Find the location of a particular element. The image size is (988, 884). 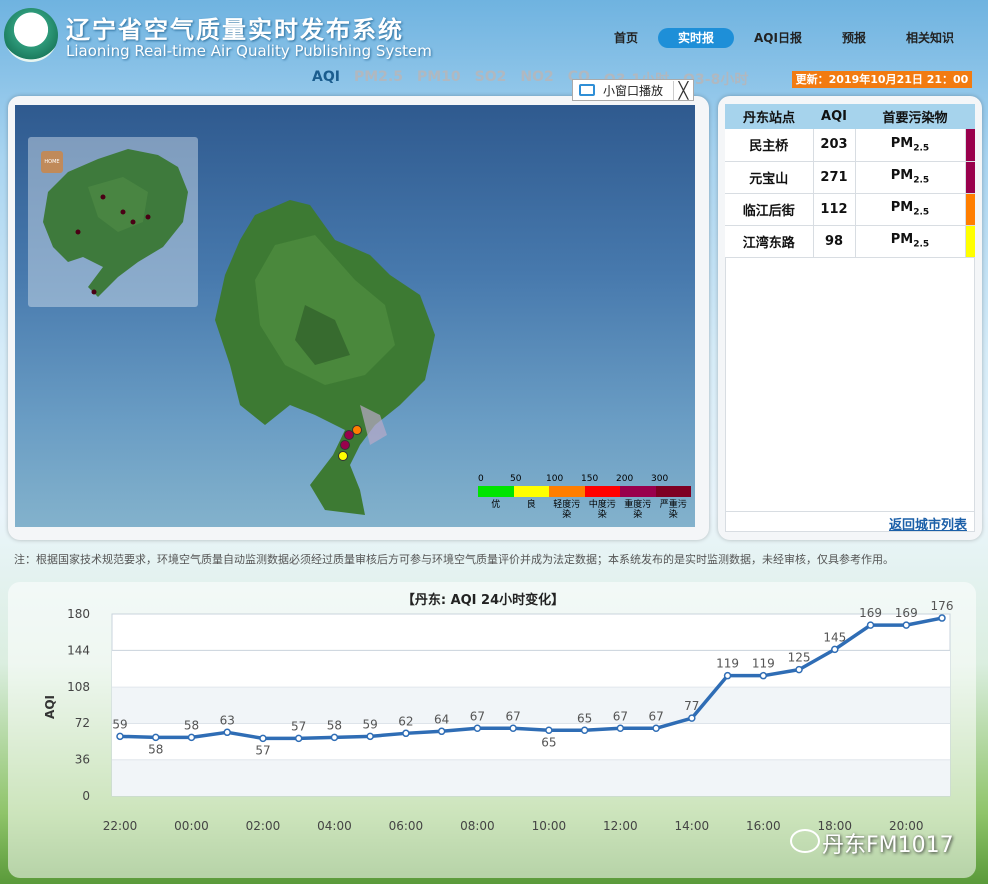

close-icon: ╳ is located at coordinates (683, 90).